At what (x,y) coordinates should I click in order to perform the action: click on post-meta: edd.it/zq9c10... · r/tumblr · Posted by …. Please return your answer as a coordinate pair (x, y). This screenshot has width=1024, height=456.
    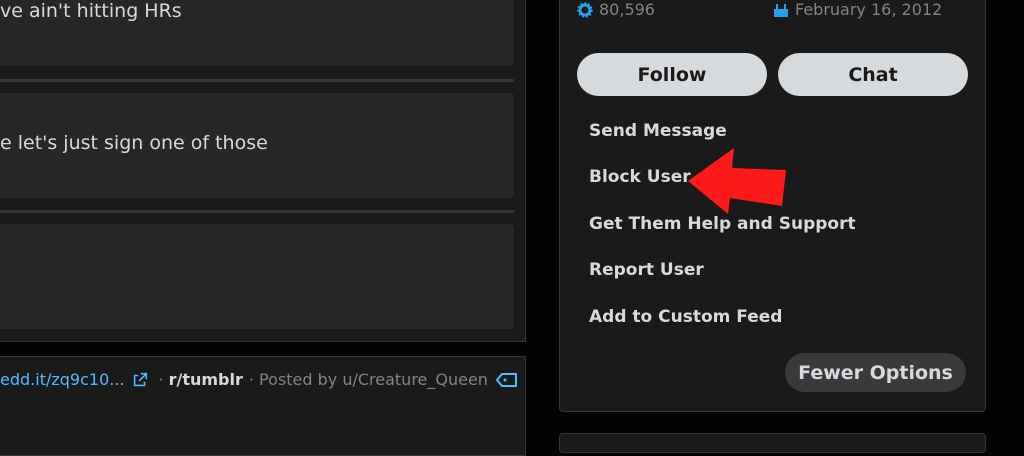
    Looking at the image, I should click on (259, 379).